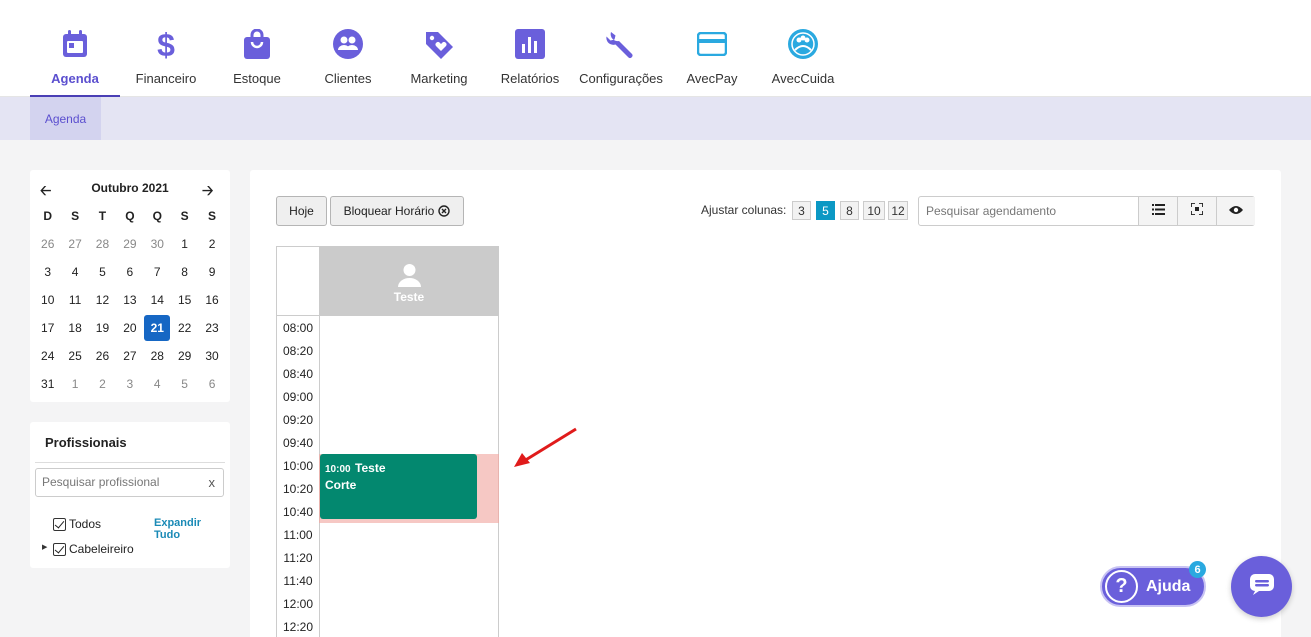 Image resolution: width=1311 pixels, height=637 pixels. Describe the element at coordinates (803, 48) in the screenshot. I see `nav-aveccuida: AvecCuida` at that location.